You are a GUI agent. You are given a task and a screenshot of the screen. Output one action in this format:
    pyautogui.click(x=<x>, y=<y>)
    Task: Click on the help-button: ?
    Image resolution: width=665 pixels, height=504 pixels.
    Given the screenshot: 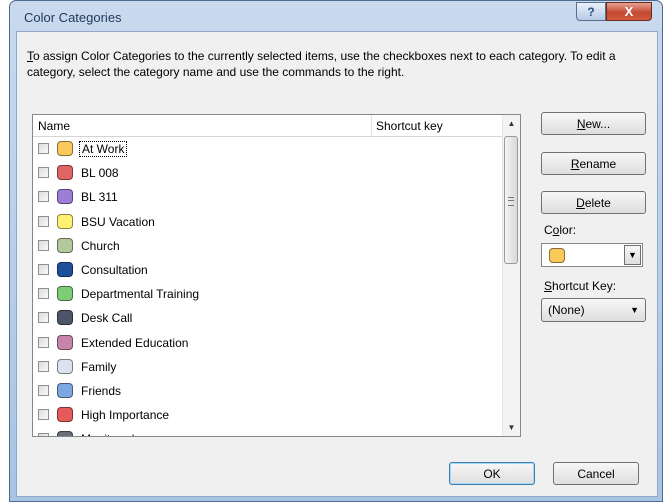 What is the action you would take?
    pyautogui.click(x=591, y=11)
    